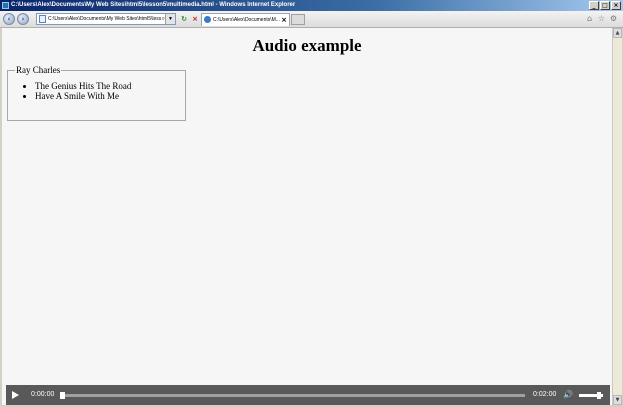 The width and height of the screenshot is (623, 407). What do you see at coordinates (170, 19) in the screenshot?
I see `address-dropdown-icon: ▼` at bounding box center [170, 19].